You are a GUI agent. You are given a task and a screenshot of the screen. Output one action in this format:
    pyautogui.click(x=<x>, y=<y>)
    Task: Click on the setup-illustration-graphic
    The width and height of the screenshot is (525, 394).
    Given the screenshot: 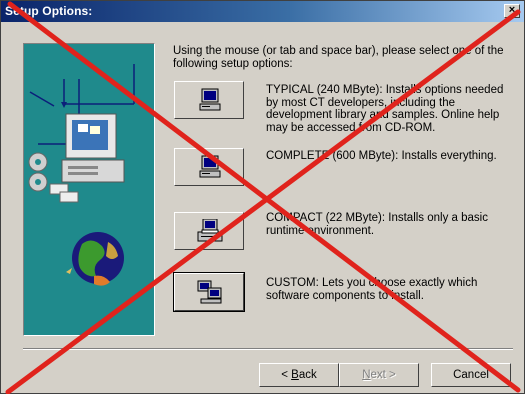 What is the action you would take?
    pyautogui.click(x=81, y=175)
    